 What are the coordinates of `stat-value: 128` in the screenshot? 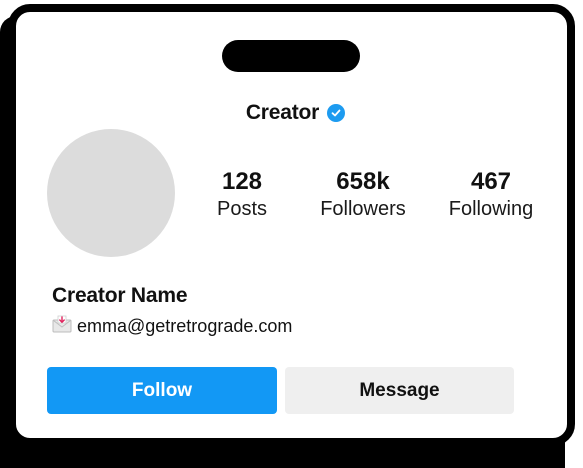 It's located at (242, 181).